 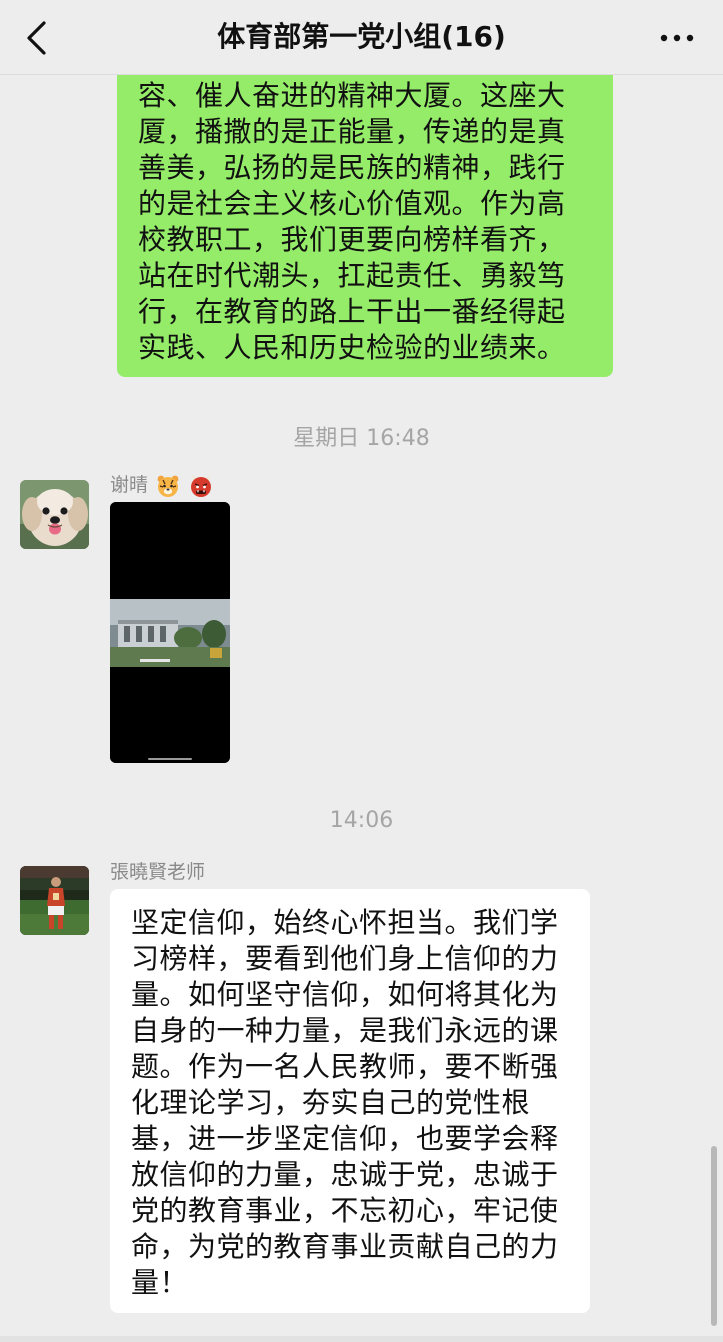 I want to click on soccer-player-avatar, so click(x=54, y=900).